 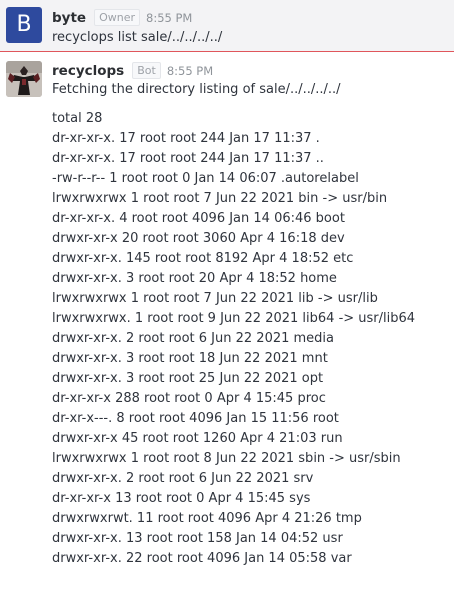 I want to click on message-header: recyclops Bot 8:55 PM, so click(x=132, y=70).